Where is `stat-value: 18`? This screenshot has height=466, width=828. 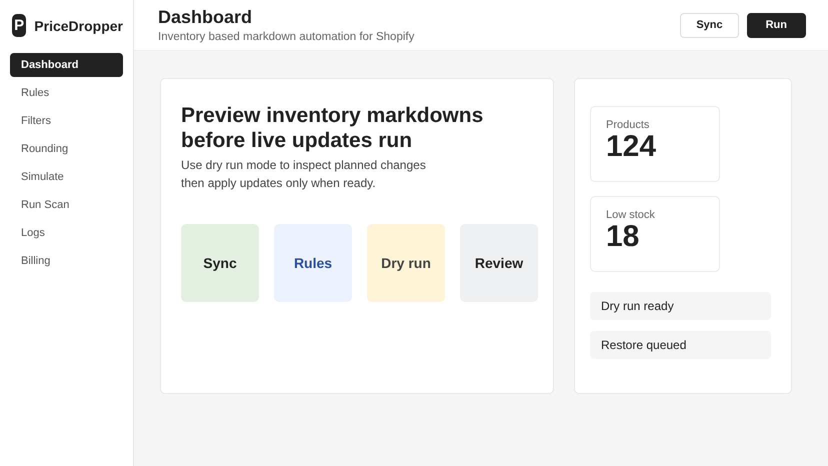 stat-value: 18 is located at coordinates (623, 237).